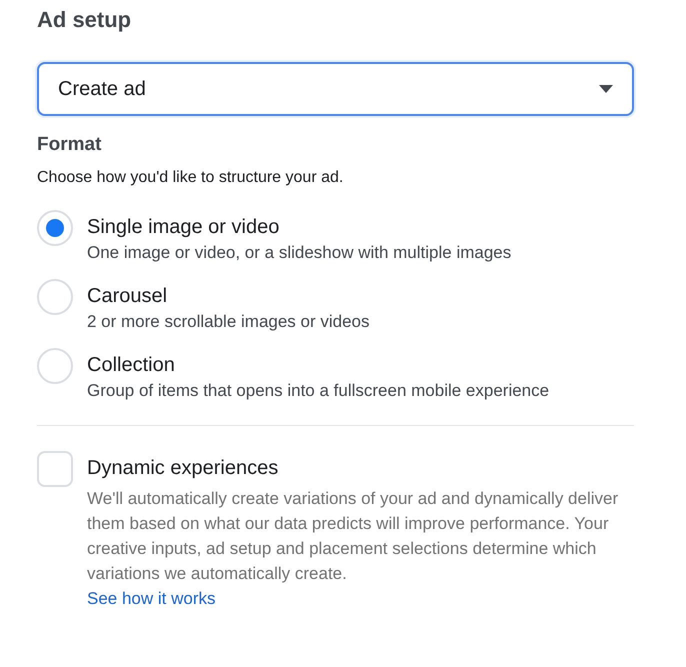 Image resolution: width=686 pixels, height=667 pixels. Describe the element at coordinates (190, 178) in the screenshot. I see `format-description: Choose how you'd like to structure your ad.` at that location.